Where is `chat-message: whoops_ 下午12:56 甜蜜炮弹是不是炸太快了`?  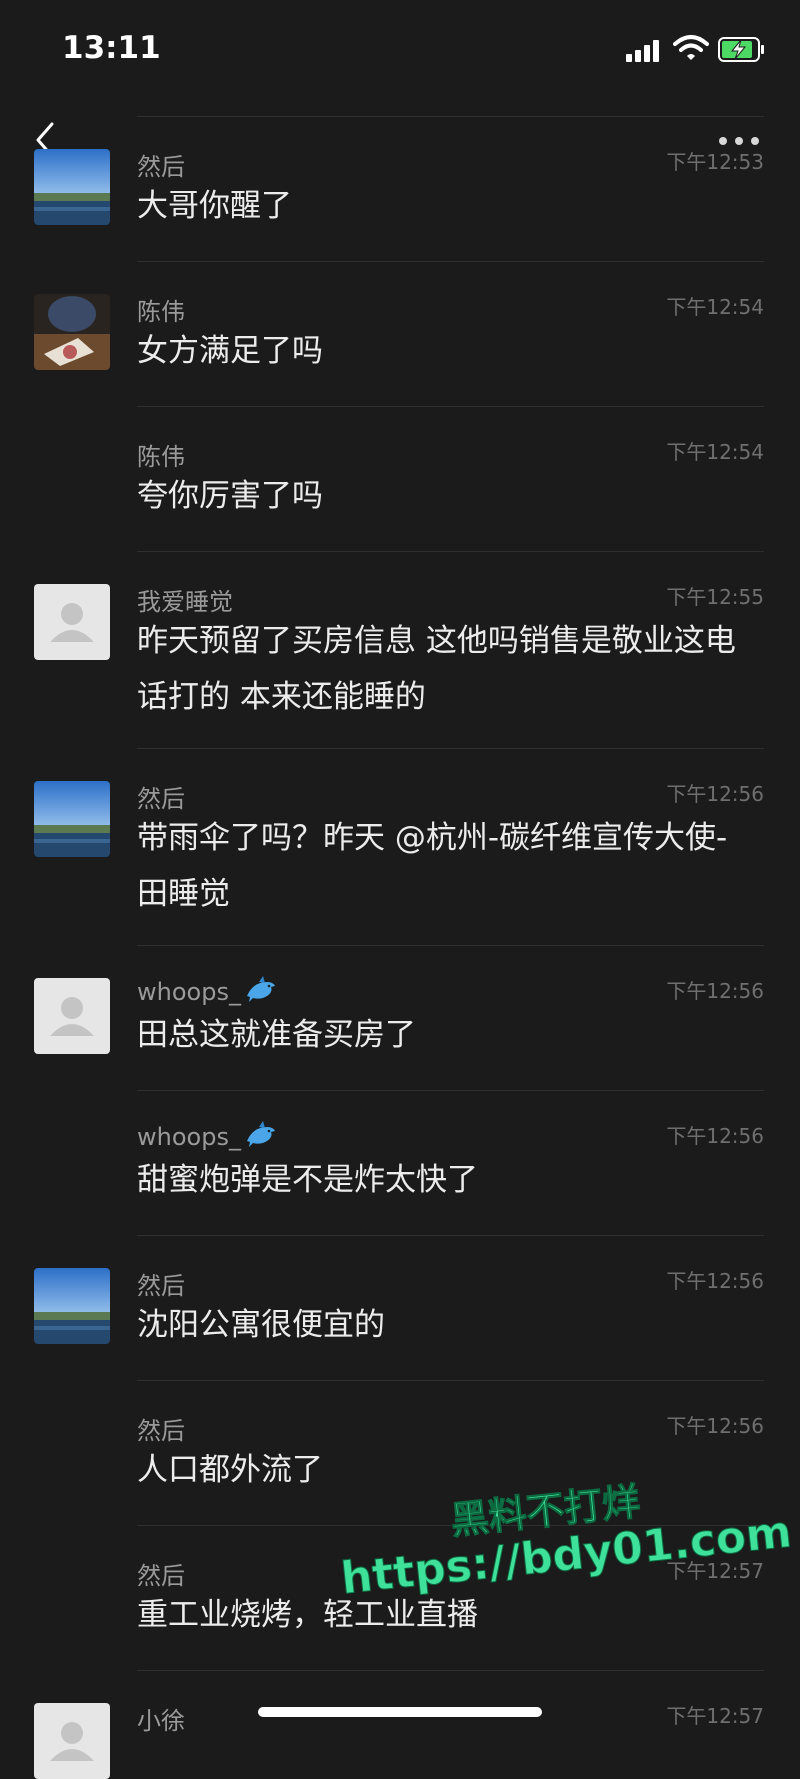 chat-message: whoops_ 下午12:56 甜蜜炮弹是不是炸太快了 is located at coordinates (400, 1162).